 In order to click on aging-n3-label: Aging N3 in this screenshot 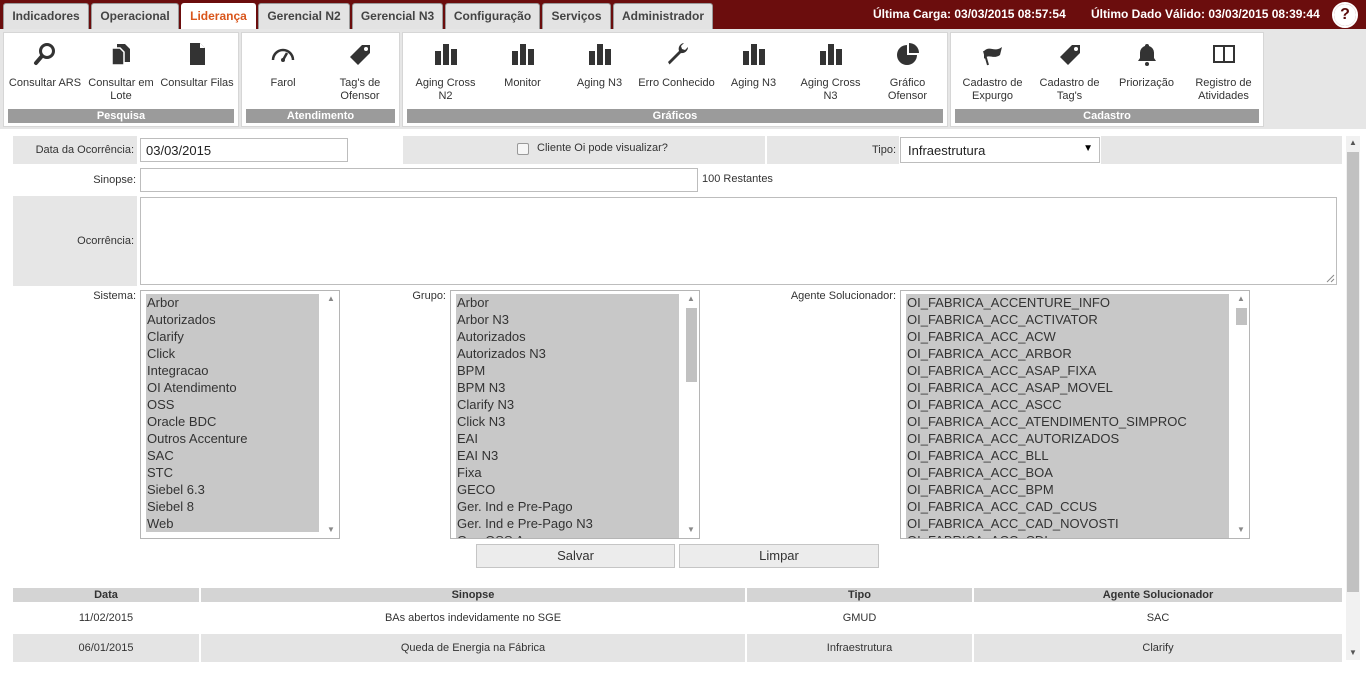, I will do `click(599, 83)`.